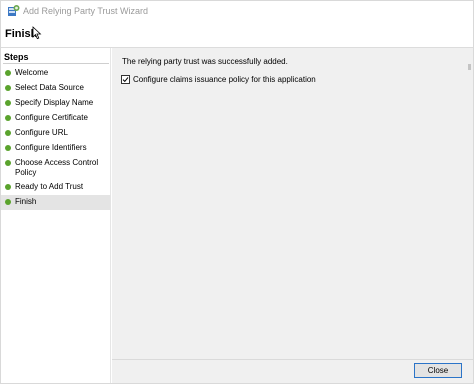  I want to click on step-label: Ready to Add Trust, so click(49, 186).